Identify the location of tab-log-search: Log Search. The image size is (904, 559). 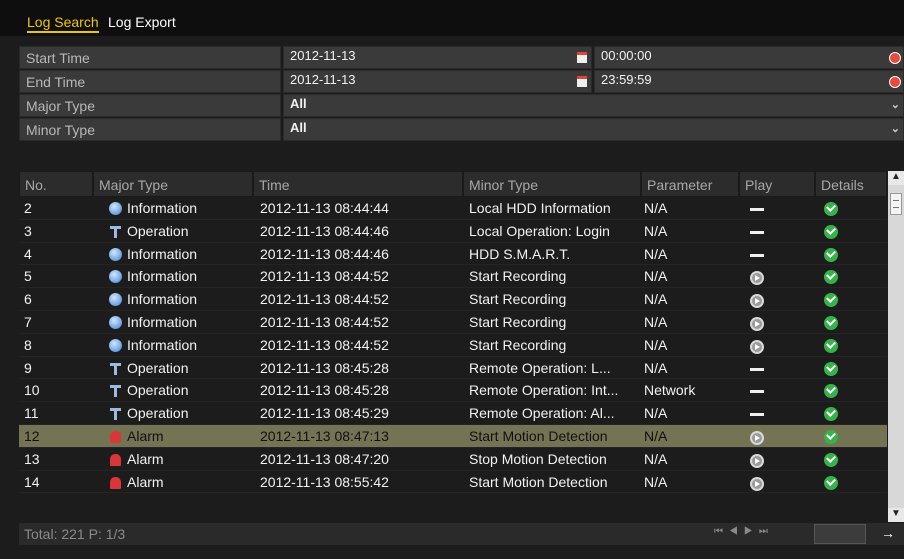
(63, 23).